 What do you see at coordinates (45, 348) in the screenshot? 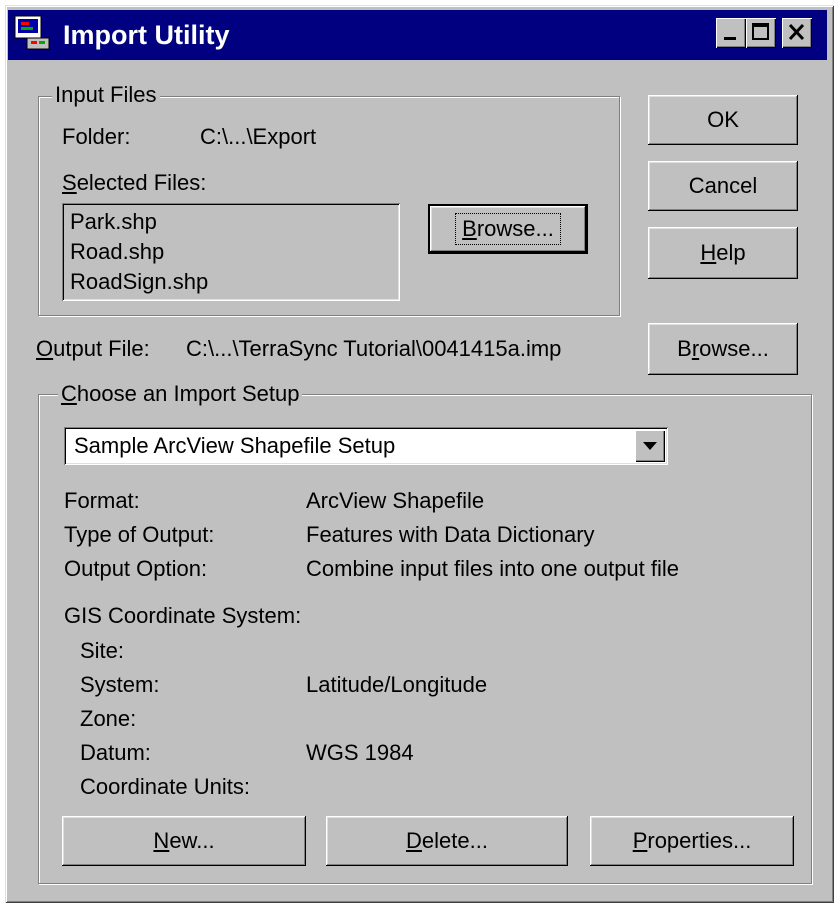
I see `hotkey-letter: O` at bounding box center [45, 348].